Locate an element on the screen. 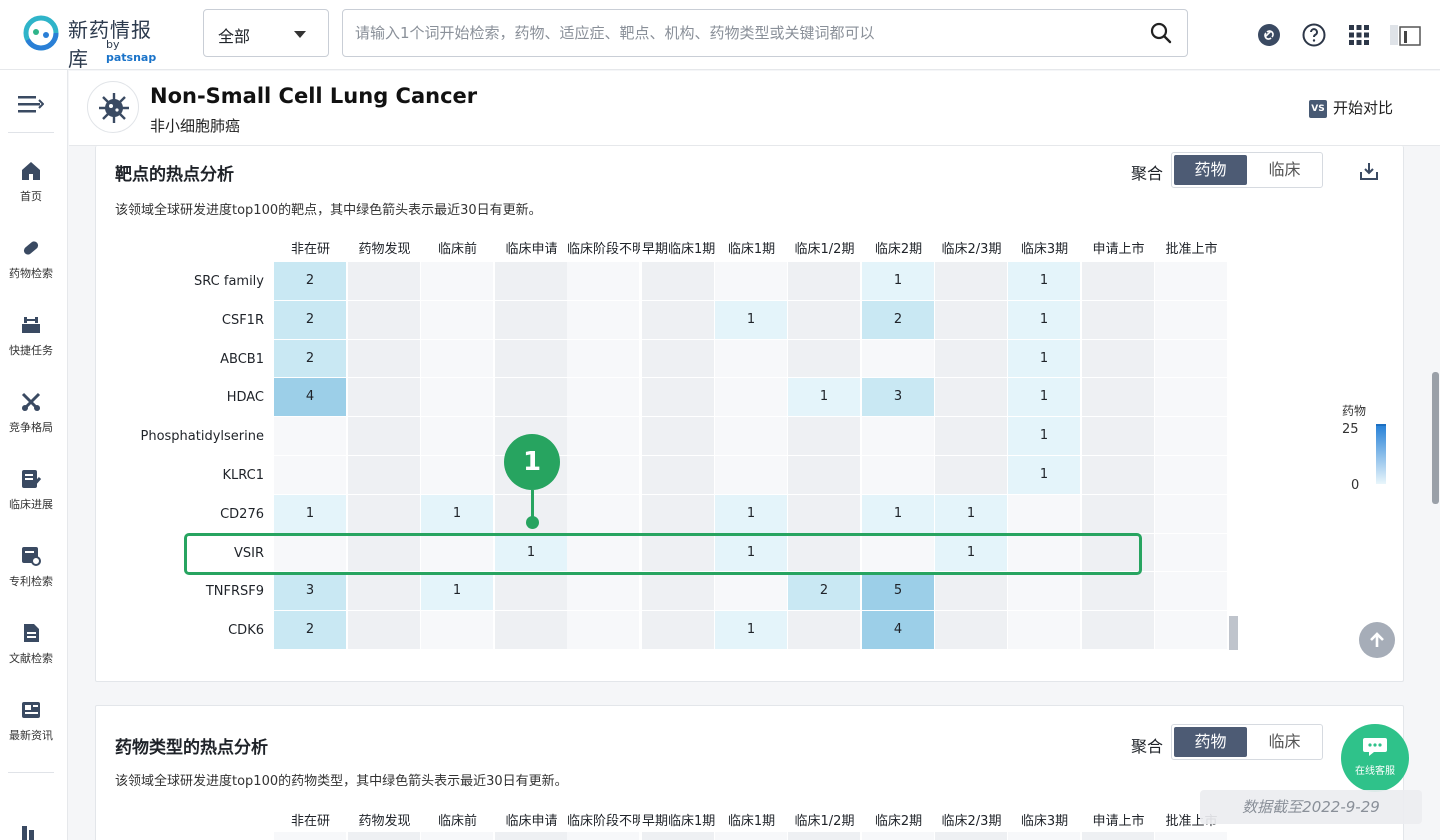  page-subtitle: 非小细胞肺癌 is located at coordinates (195, 126).